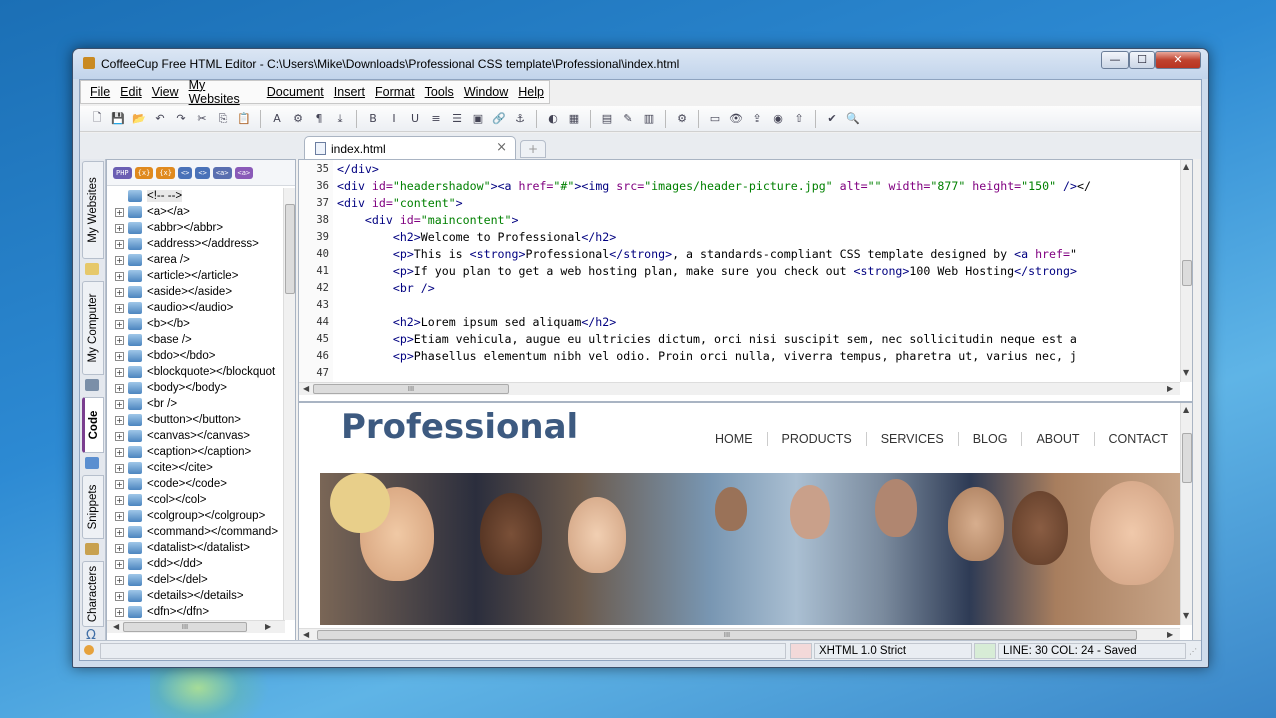 The width and height of the screenshot is (1276, 718). Describe the element at coordinates (196, 260) in the screenshot. I see `list-item: + <area />` at that location.